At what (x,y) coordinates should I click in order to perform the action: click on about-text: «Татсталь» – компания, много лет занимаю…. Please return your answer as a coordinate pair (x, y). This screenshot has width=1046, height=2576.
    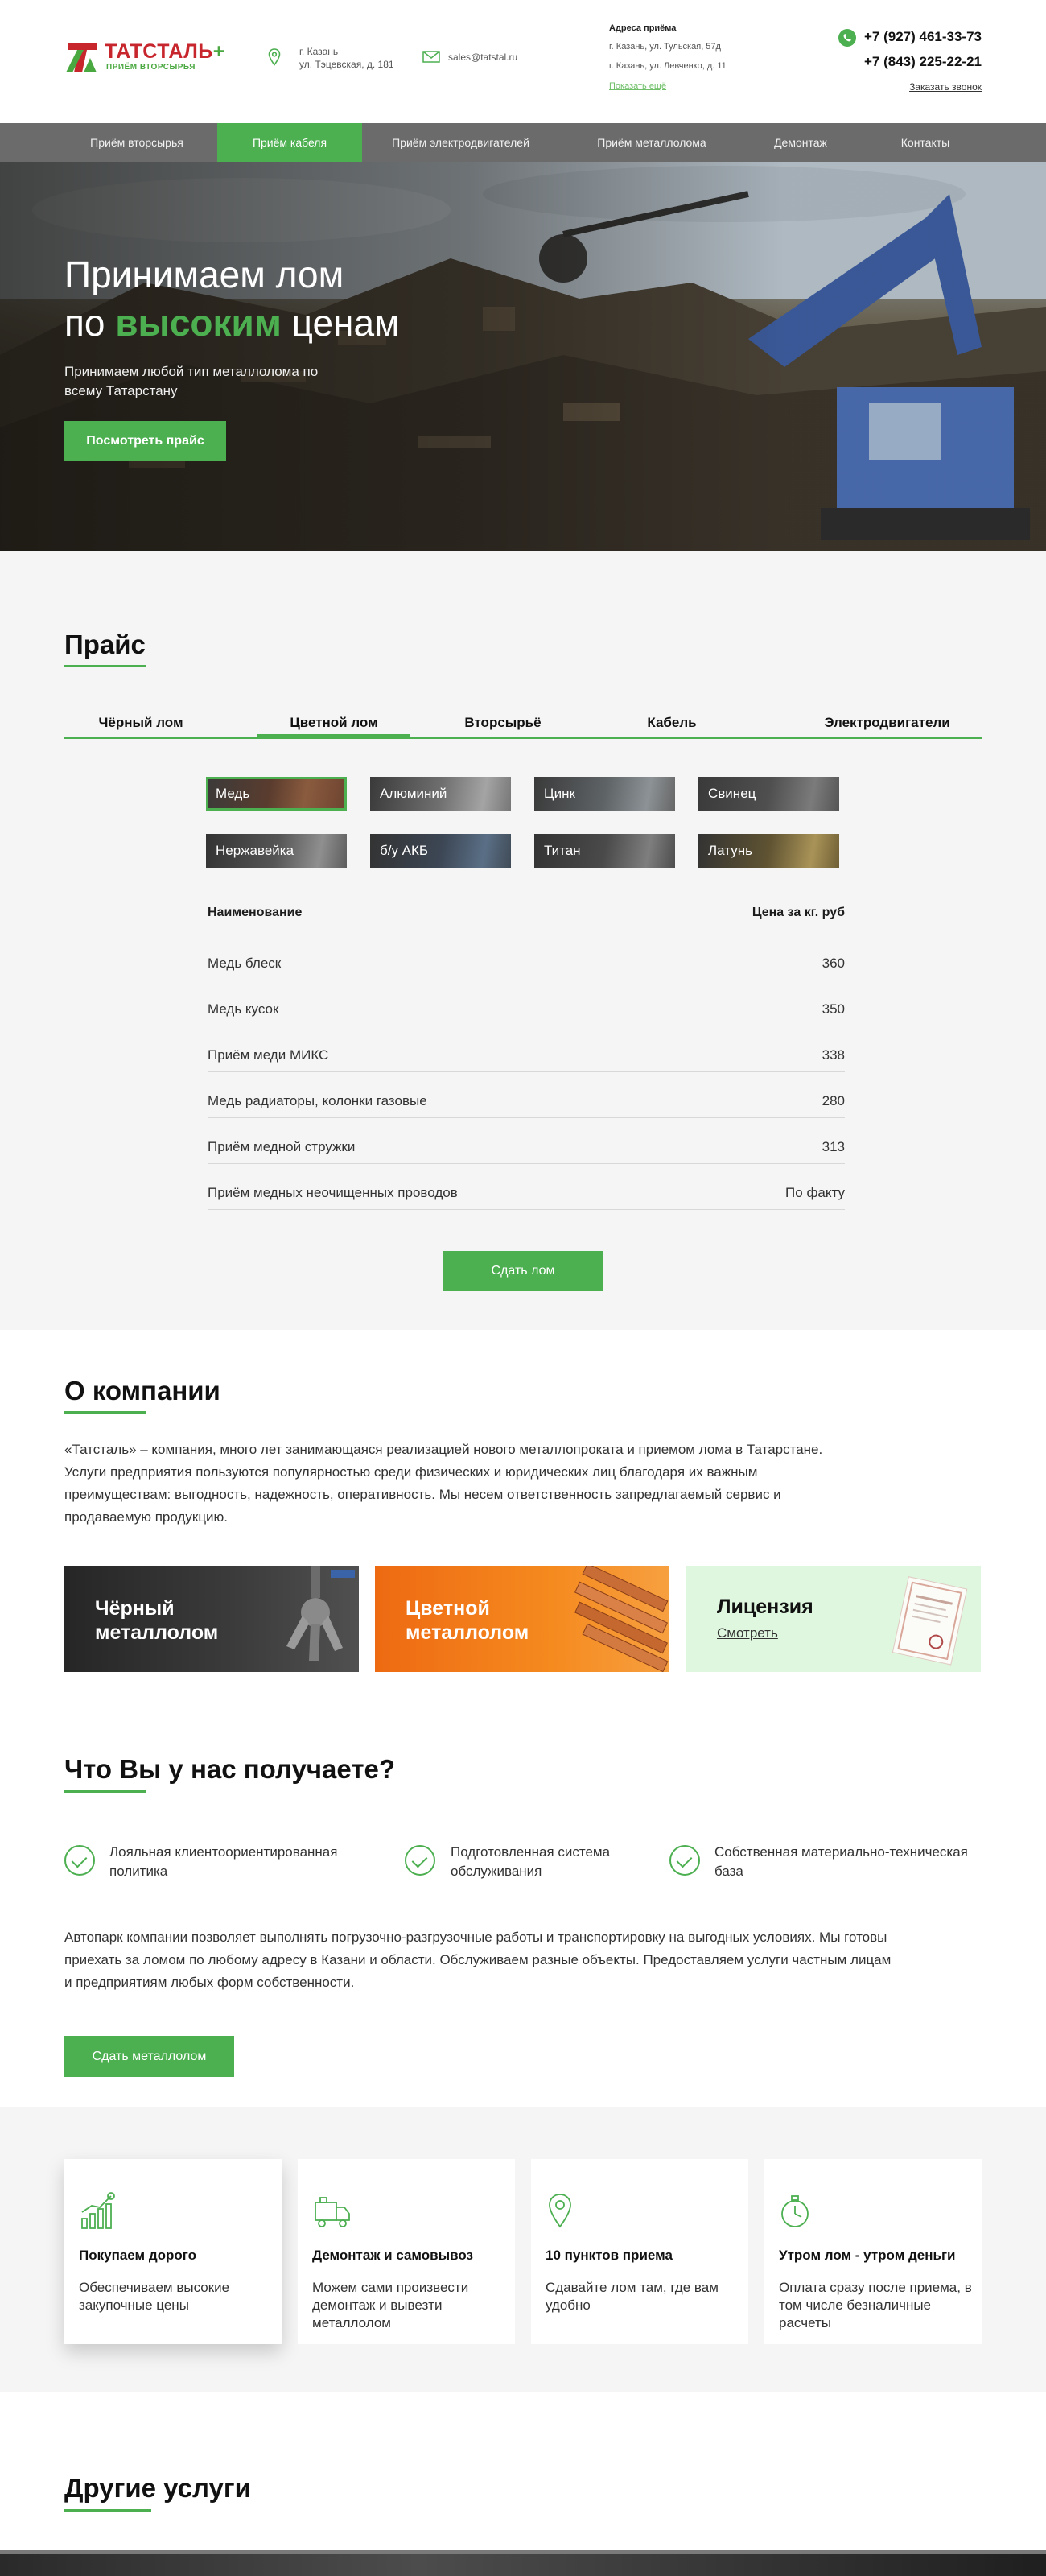
    Looking at the image, I should click on (443, 1483).